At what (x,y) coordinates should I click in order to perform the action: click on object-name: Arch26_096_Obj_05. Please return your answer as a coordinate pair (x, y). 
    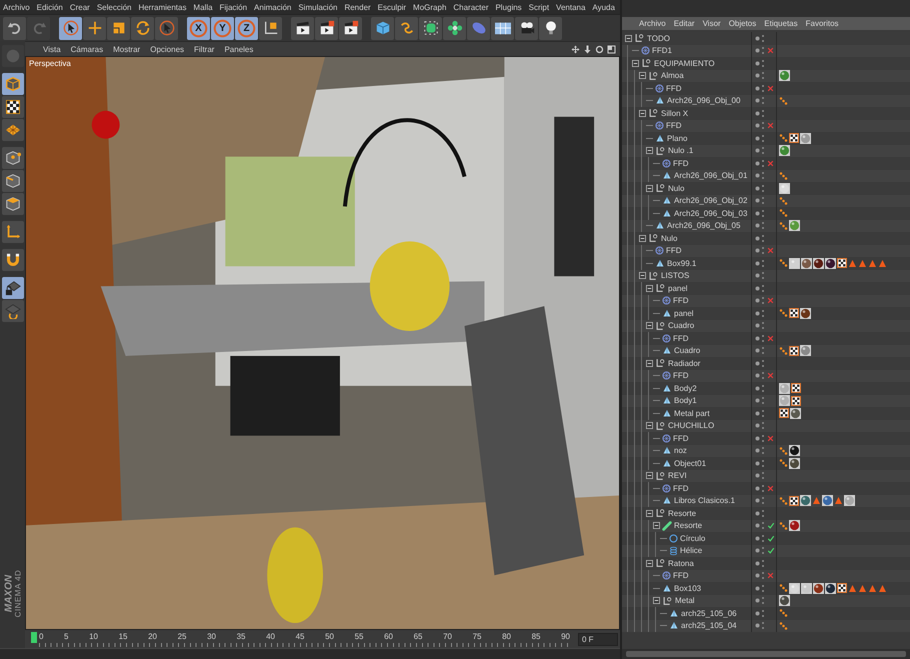
    Looking at the image, I should click on (703, 225).